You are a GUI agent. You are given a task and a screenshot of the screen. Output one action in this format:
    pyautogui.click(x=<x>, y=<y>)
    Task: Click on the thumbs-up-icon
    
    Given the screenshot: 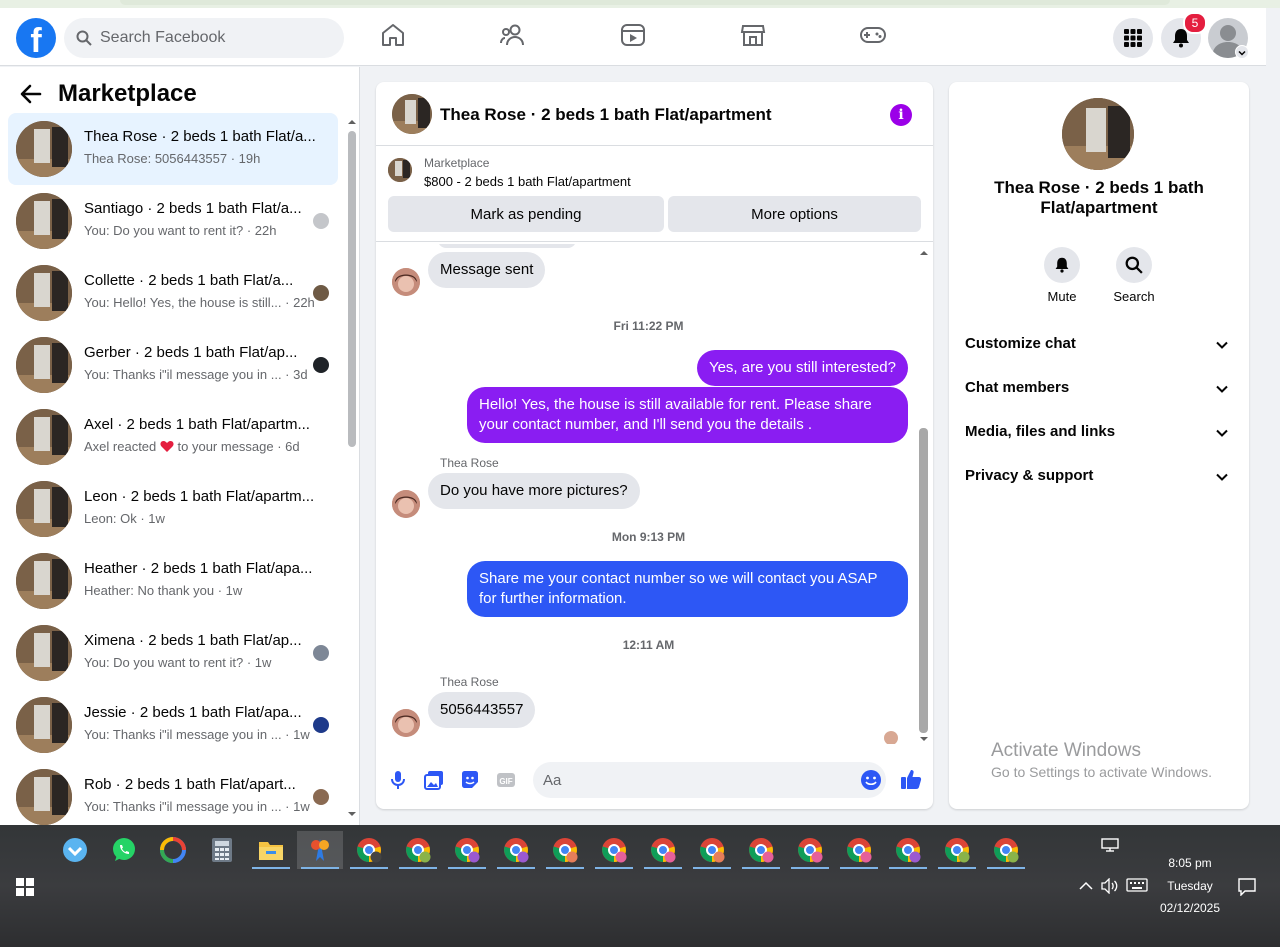 What is the action you would take?
    pyautogui.click(x=911, y=779)
    